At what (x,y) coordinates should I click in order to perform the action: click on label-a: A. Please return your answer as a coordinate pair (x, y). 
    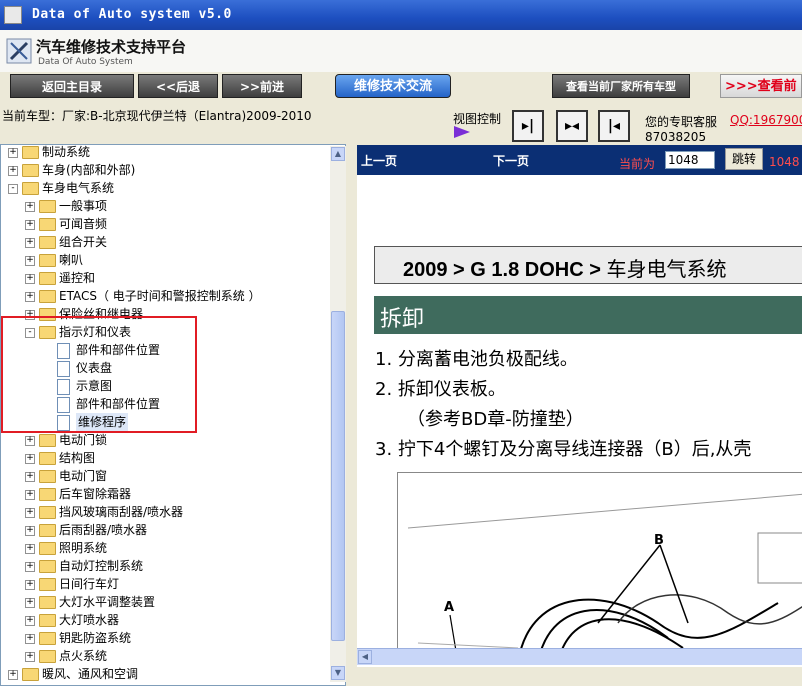
    Looking at the image, I should click on (449, 607).